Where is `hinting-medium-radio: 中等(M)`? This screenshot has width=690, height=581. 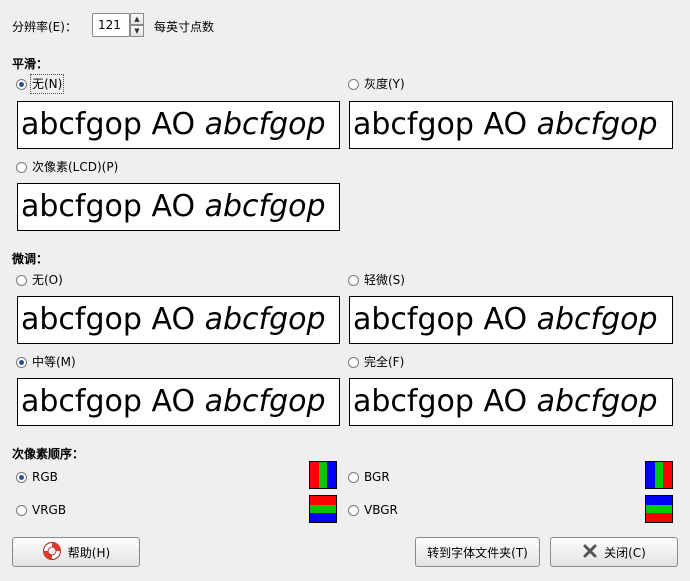
hinting-medium-radio: 中等(M) is located at coordinates (46, 362).